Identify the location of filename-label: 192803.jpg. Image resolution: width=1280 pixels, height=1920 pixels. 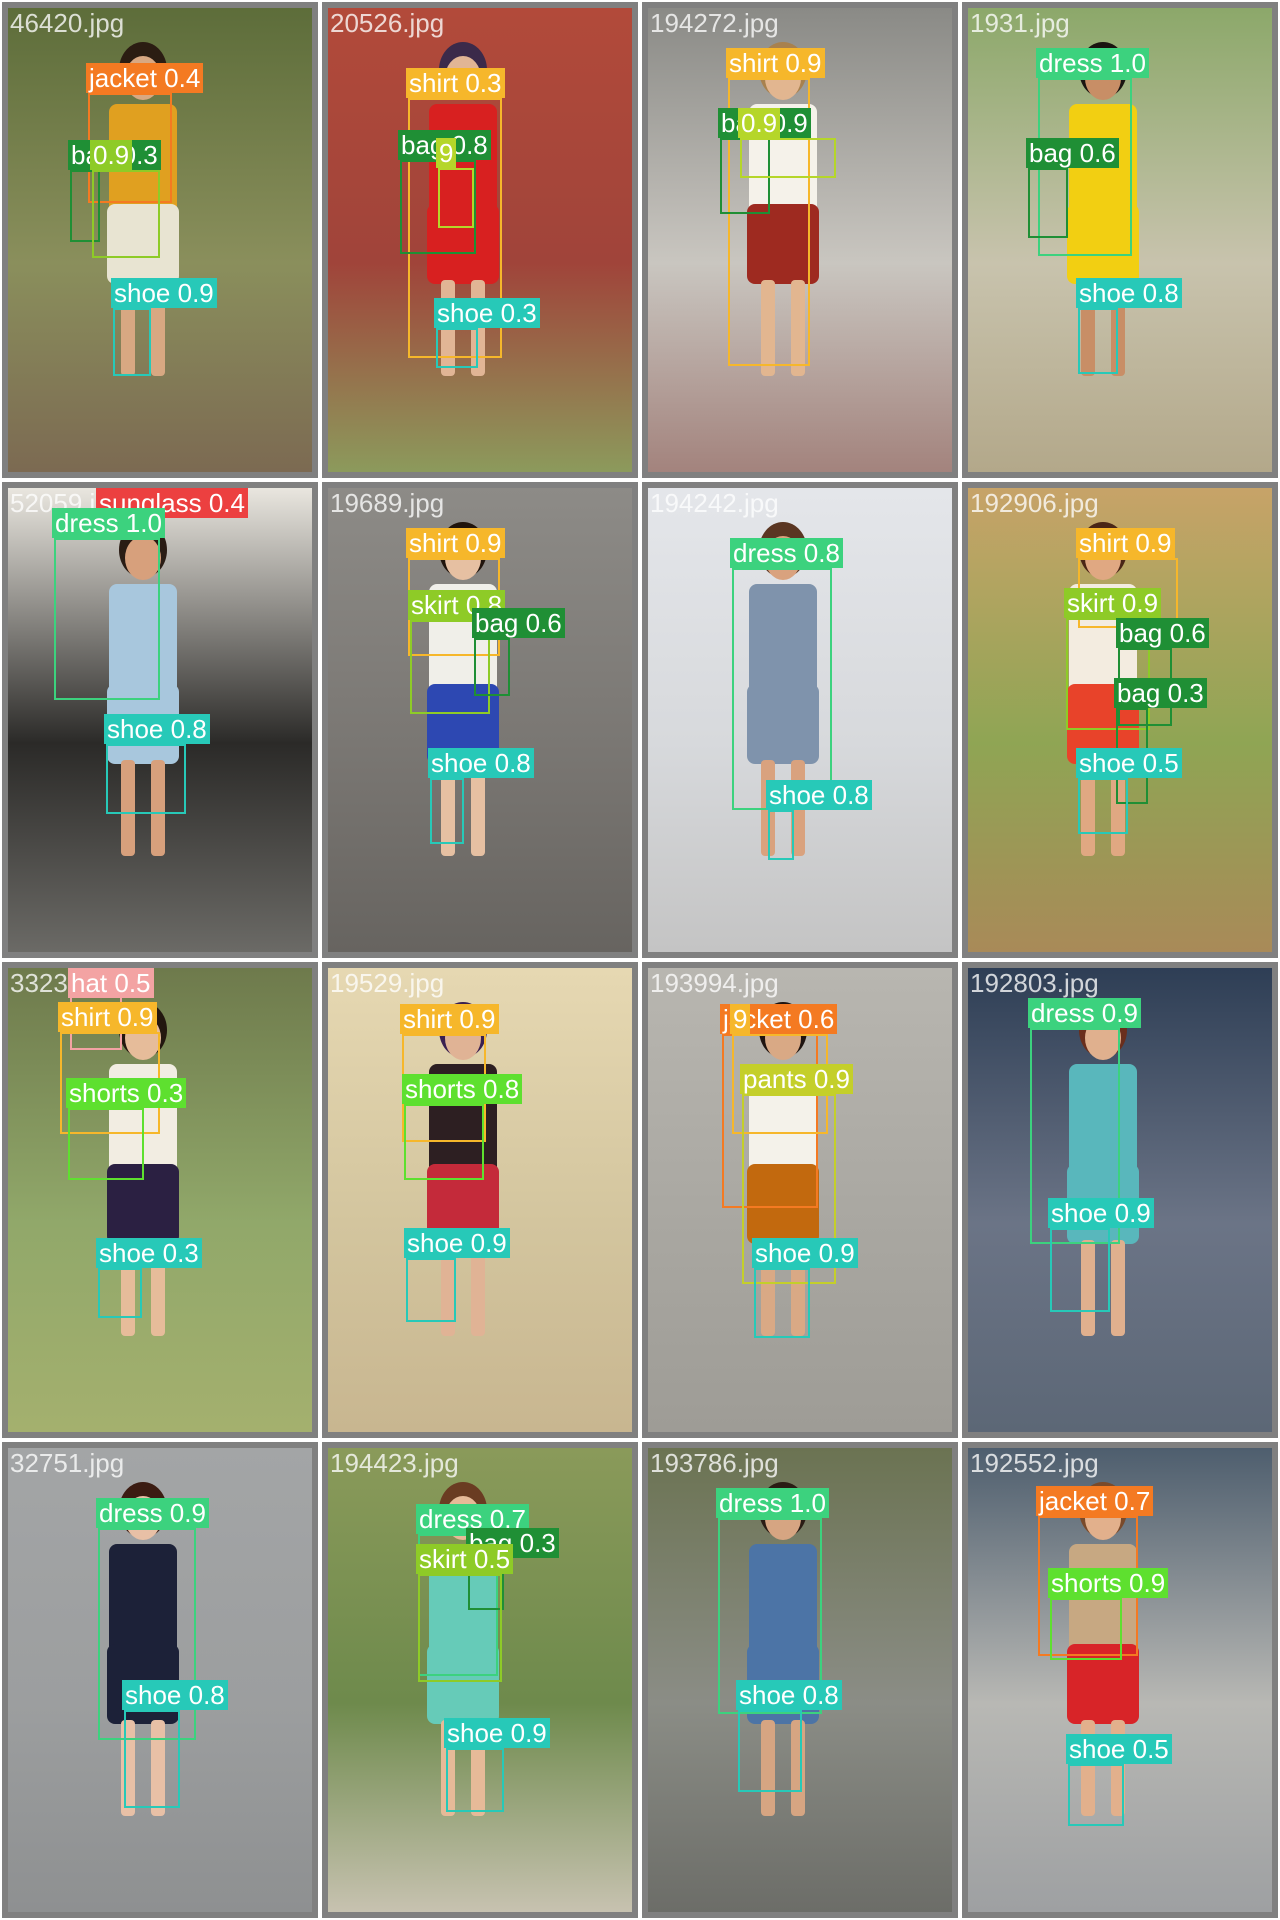
(1034, 983).